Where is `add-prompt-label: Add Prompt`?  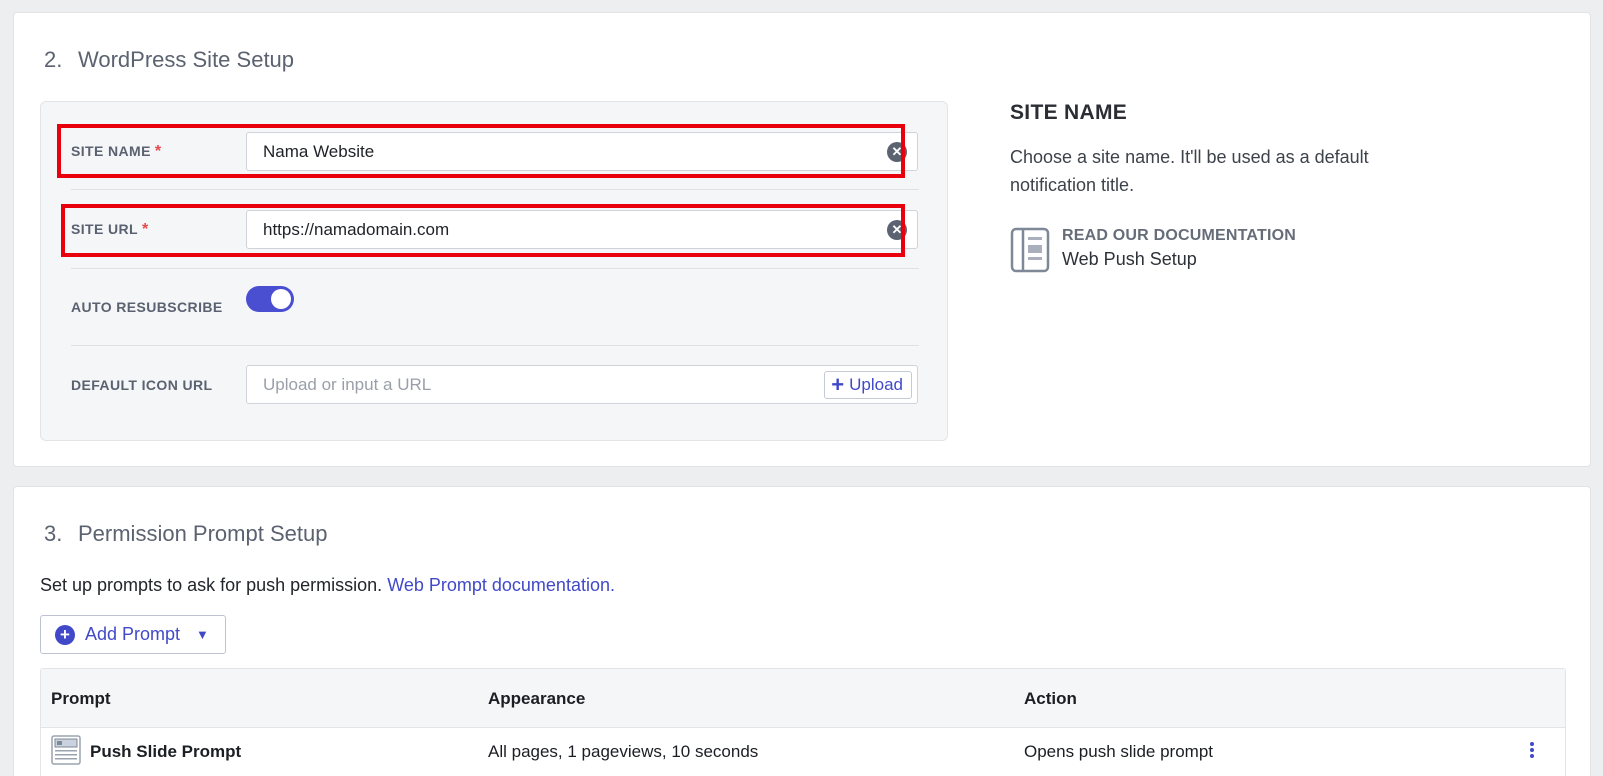 add-prompt-label: Add Prompt is located at coordinates (133, 634).